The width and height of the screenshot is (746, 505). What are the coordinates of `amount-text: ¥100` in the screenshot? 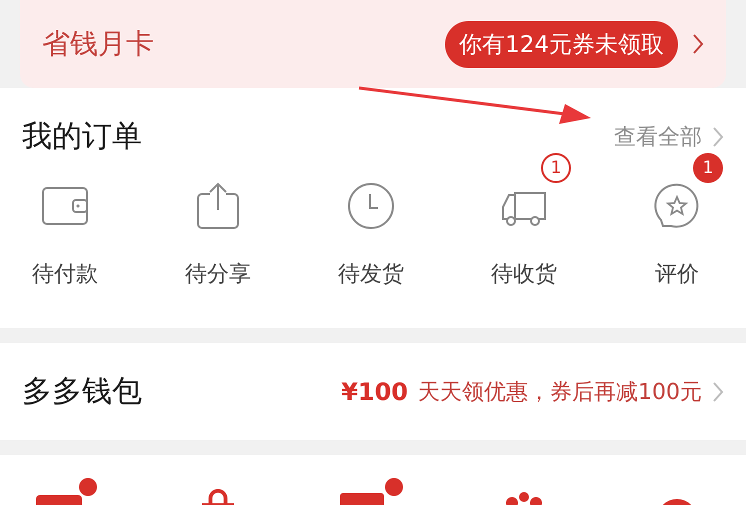 It's located at (374, 392).